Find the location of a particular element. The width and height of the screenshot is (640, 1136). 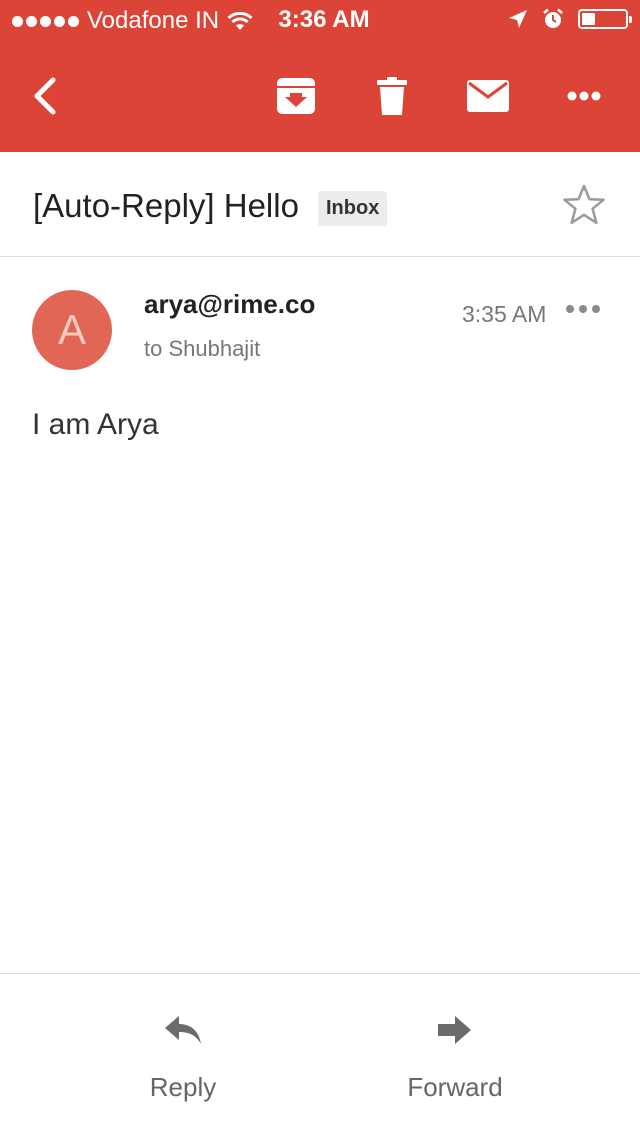

reply-label: Reply is located at coordinates (183, 1087).